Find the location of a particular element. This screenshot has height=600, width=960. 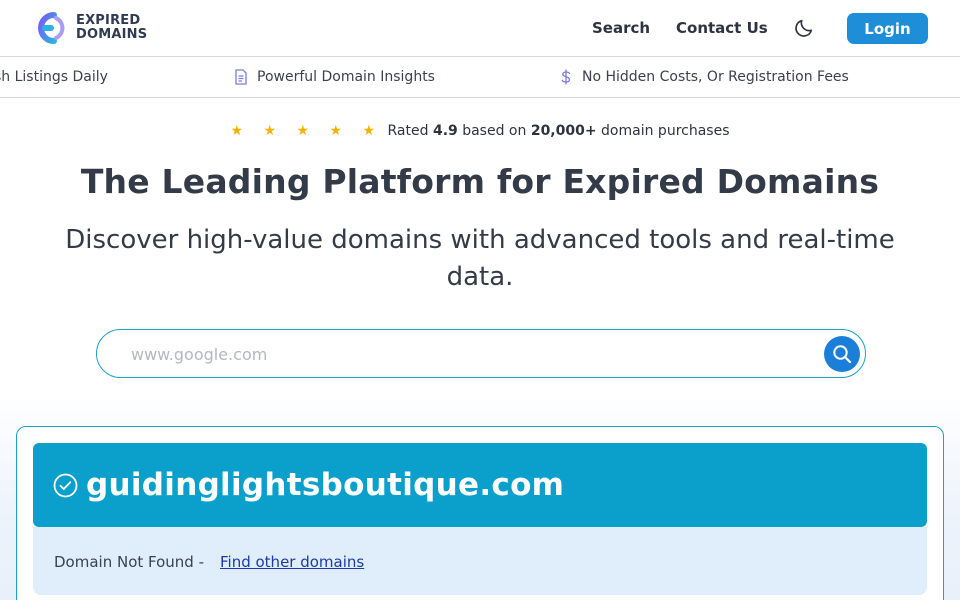

find-other-domains-link: Find other domains is located at coordinates (292, 562).